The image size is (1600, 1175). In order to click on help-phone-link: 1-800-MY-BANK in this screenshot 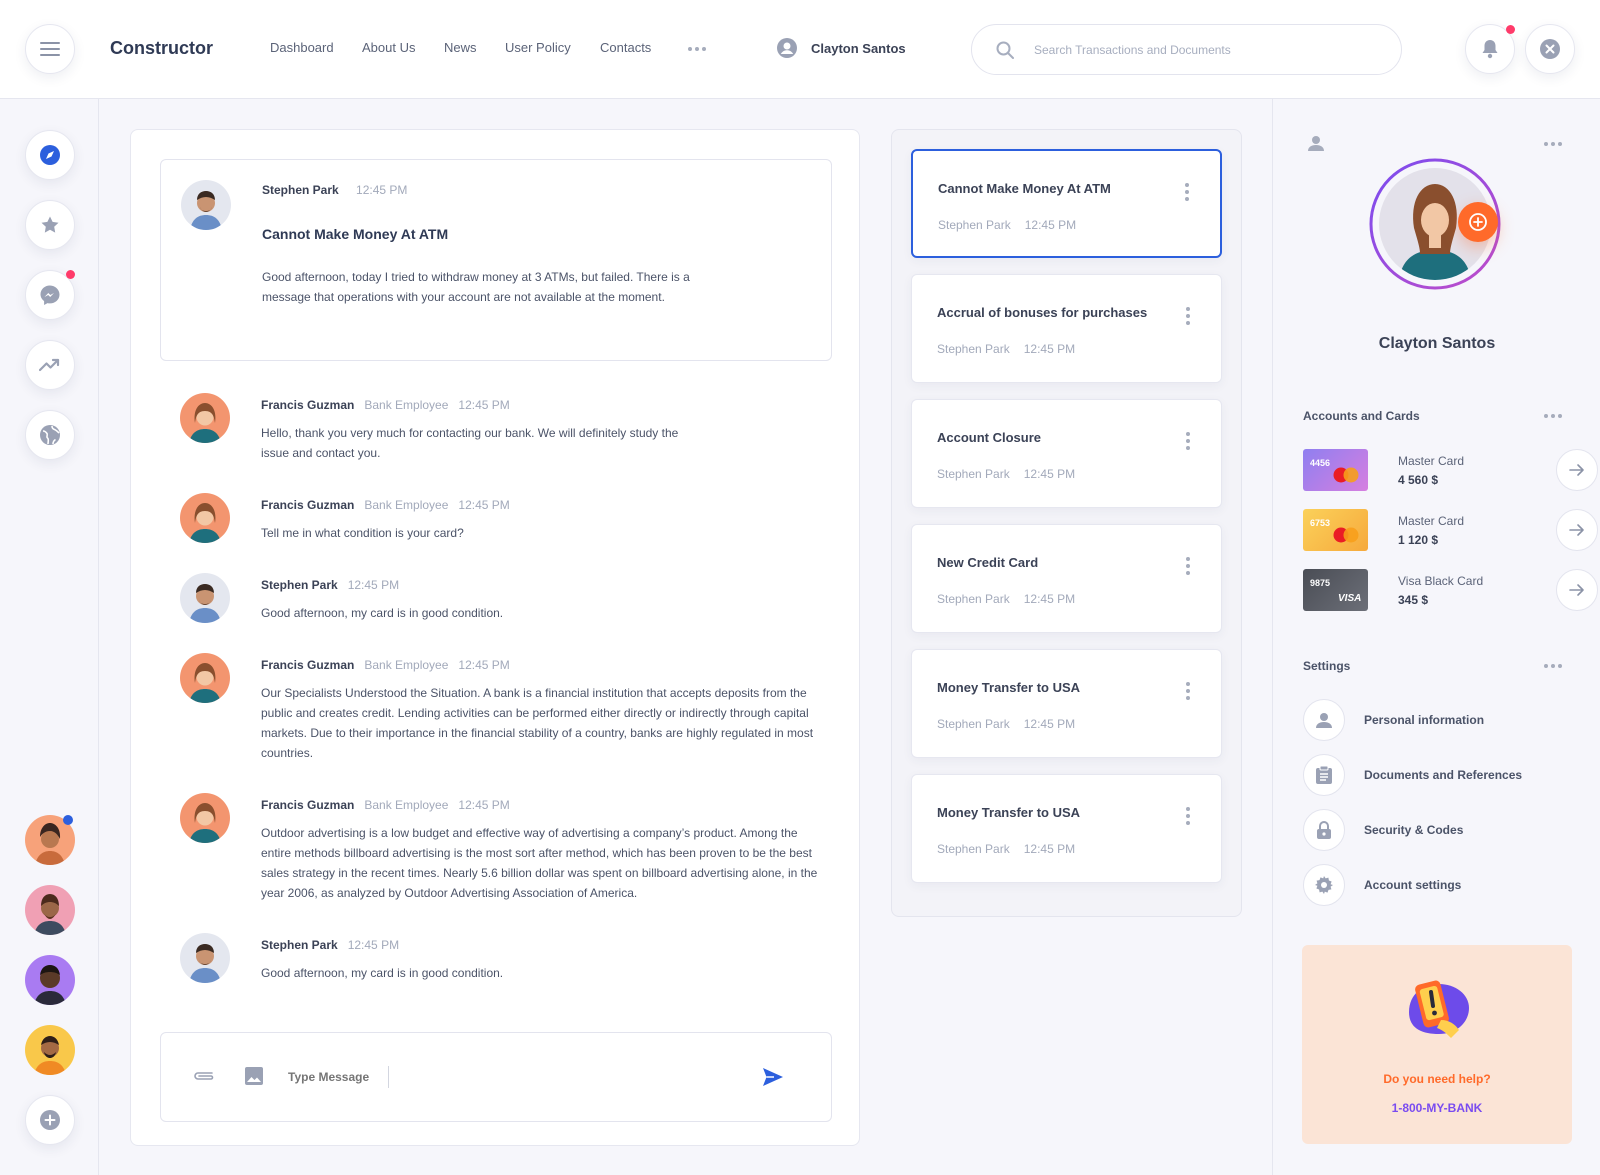, I will do `click(1437, 1108)`.